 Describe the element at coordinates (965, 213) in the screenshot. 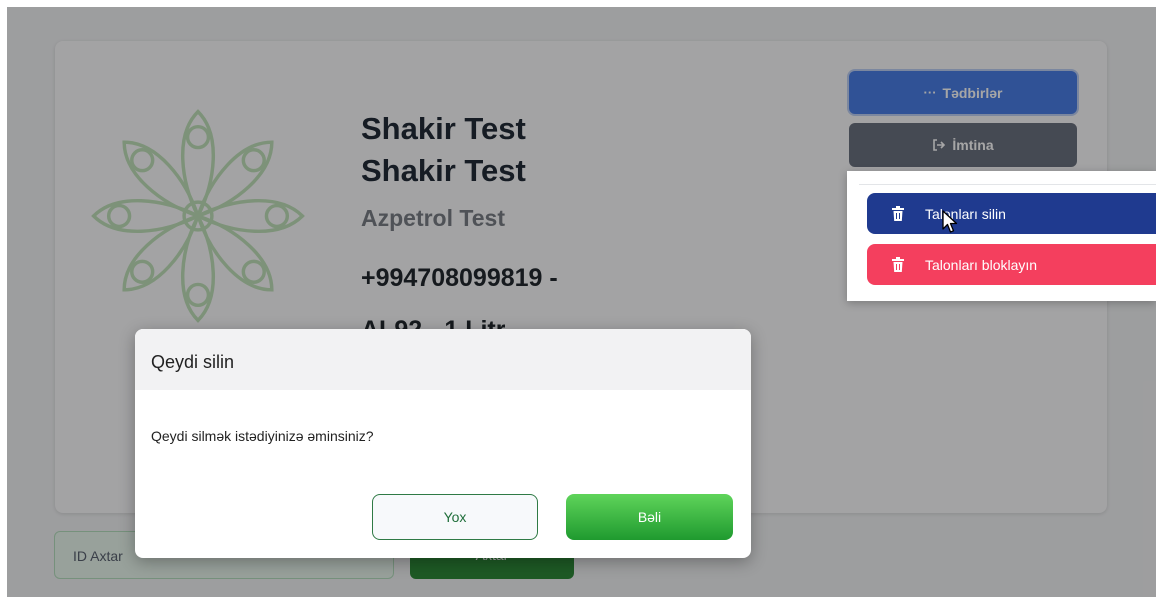

I see `delete-coupons-label: Talonları silin` at that location.